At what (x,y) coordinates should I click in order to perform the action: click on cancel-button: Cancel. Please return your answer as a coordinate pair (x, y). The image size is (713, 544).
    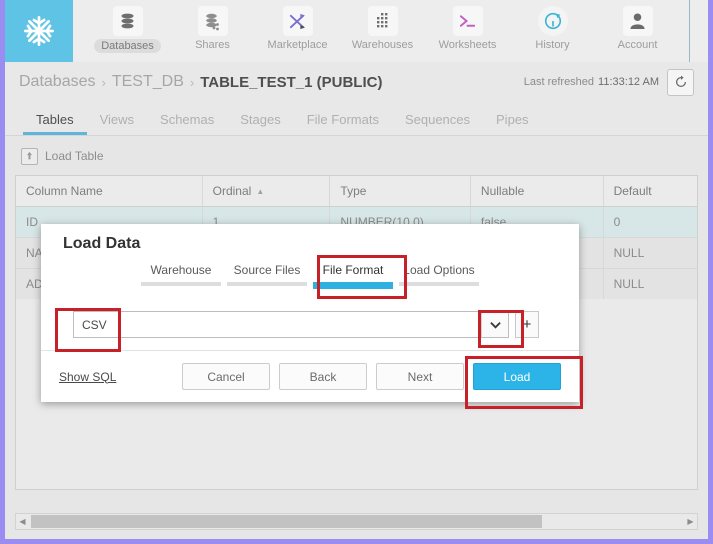
    Looking at the image, I should click on (226, 376).